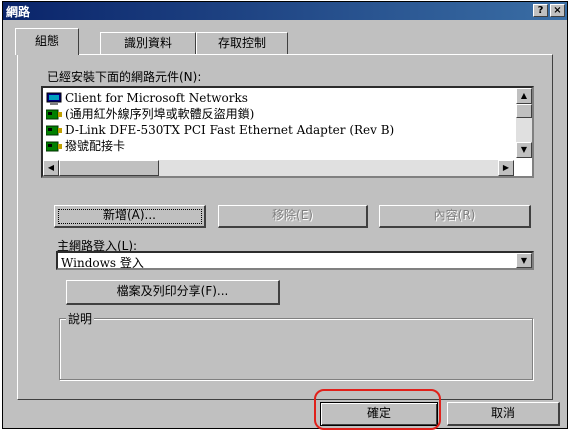 The width and height of the screenshot is (571, 430). I want to click on scroll-thumb, so click(524, 111).